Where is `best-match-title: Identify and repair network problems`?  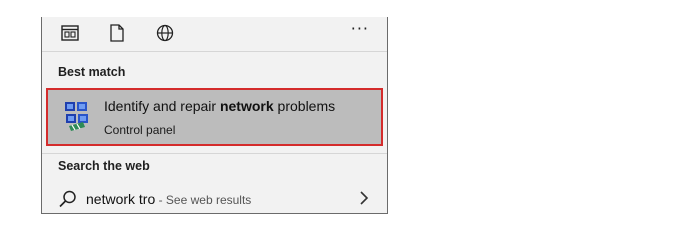
best-match-title: Identify and repair network problems is located at coordinates (220, 106).